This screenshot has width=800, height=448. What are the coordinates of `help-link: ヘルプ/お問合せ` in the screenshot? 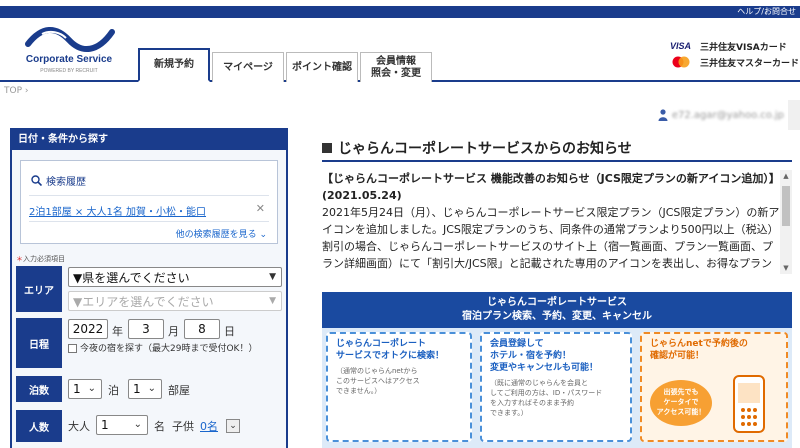 It's located at (766, 12).